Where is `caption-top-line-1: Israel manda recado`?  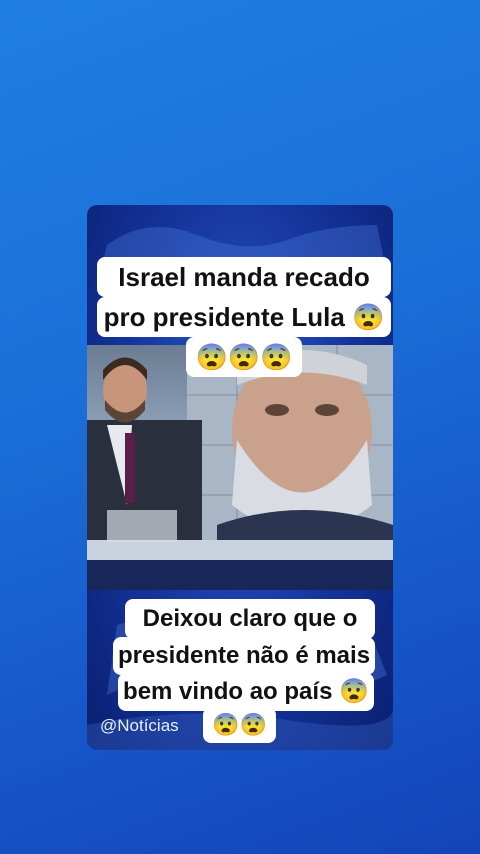
caption-top-line-1: Israel manda recado is located at coordinates (244, 277).